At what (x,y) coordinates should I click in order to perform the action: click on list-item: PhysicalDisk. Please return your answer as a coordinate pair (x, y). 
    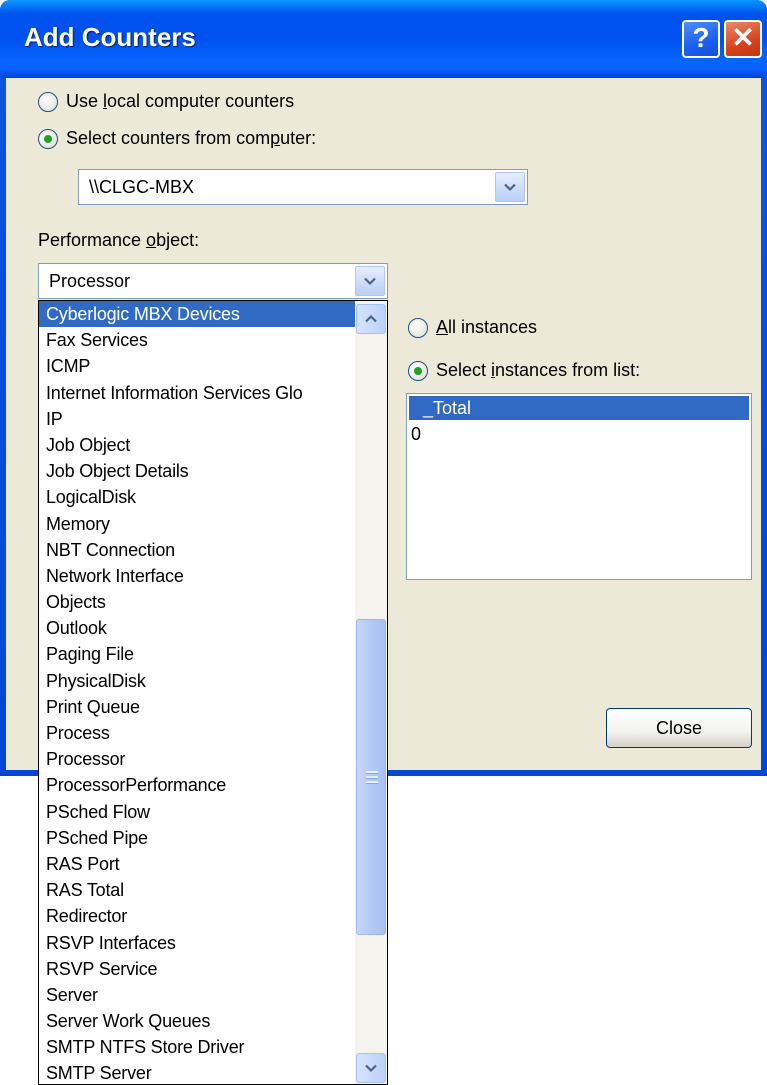
    Looking at the image, I should click on (197, 681).